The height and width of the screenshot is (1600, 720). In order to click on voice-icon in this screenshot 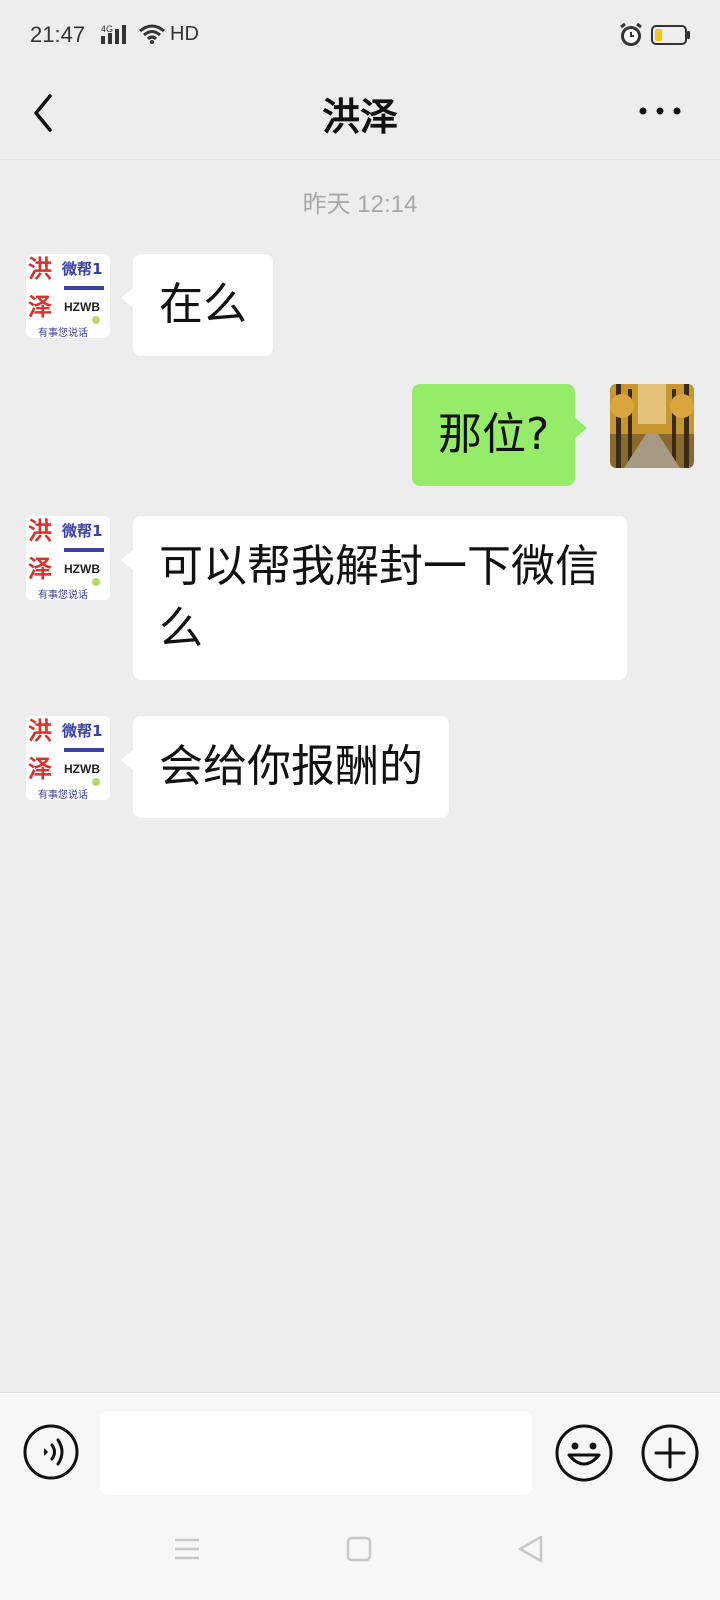, I will do `click(51, 1452)`.